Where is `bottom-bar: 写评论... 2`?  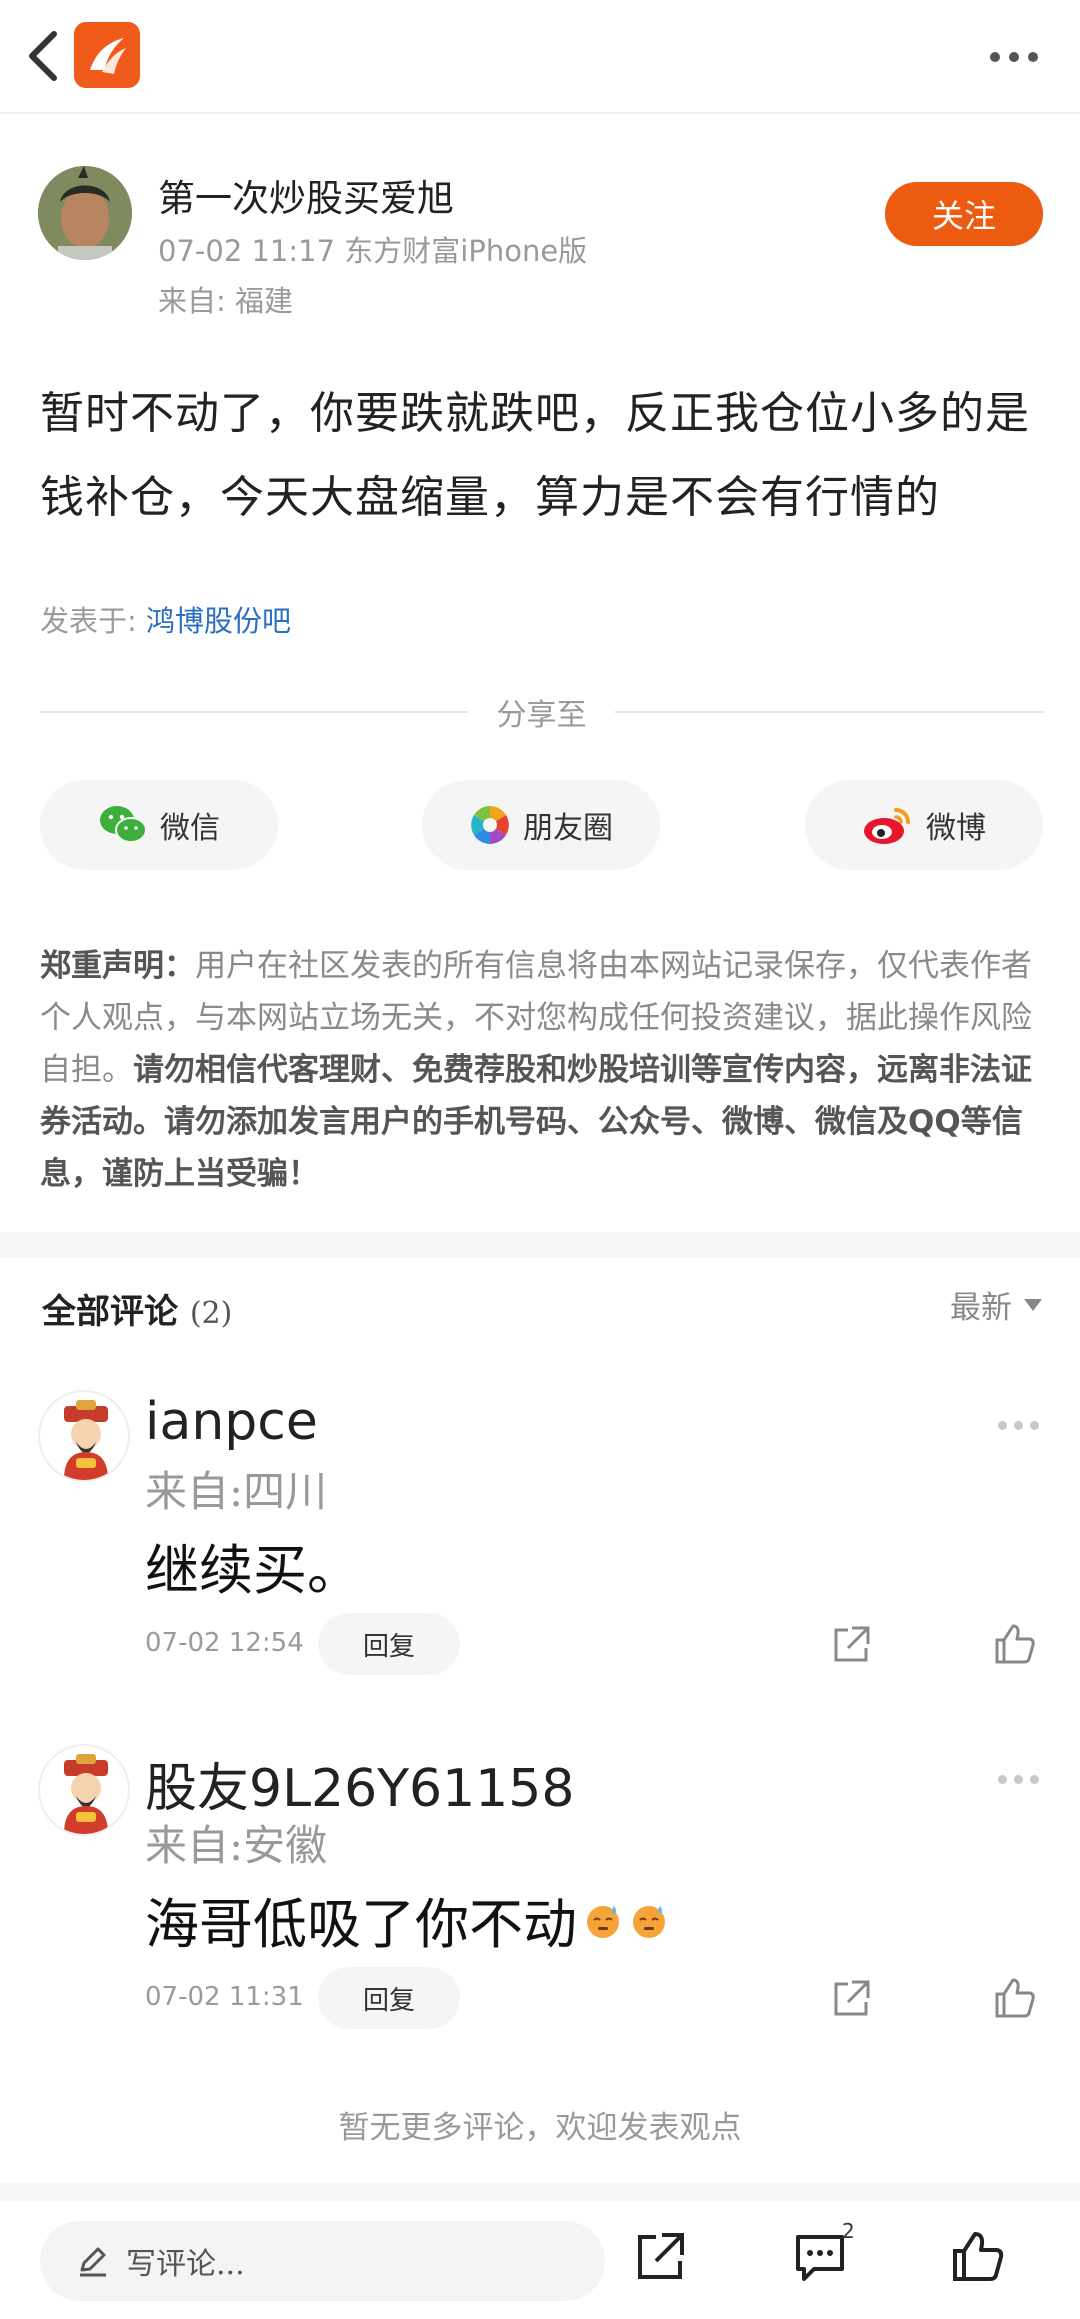 bottom-bar: 写评论... 2 is located at coordinates (540, 2260).